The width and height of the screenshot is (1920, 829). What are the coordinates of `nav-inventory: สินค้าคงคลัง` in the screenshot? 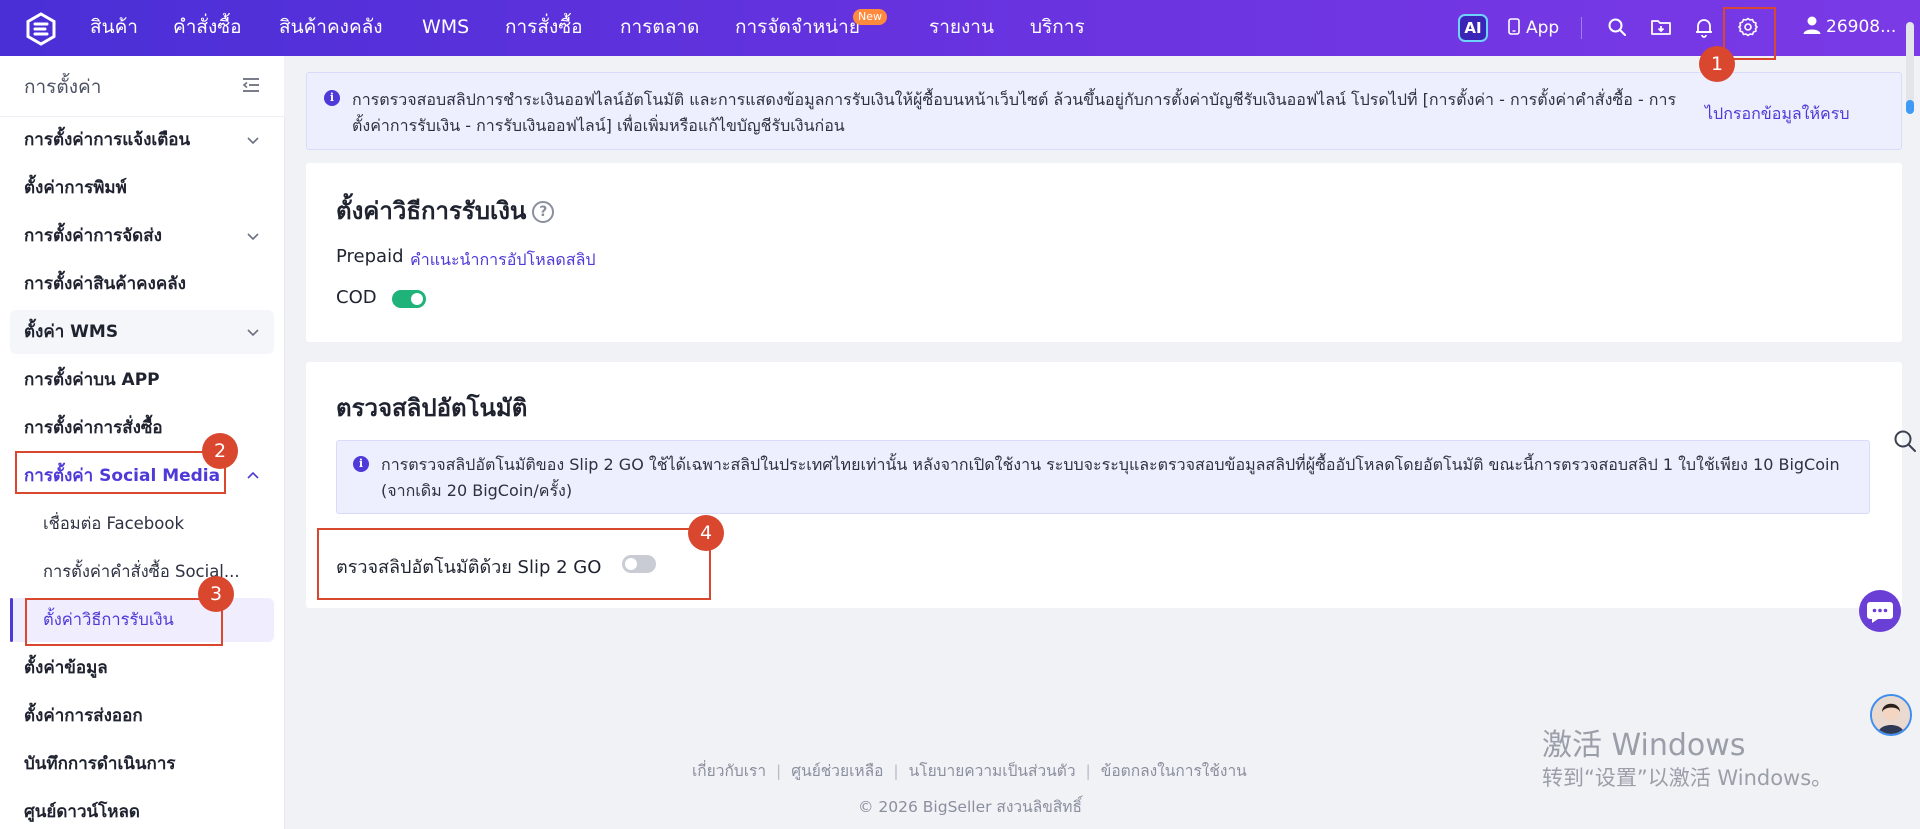 It's located at (331, 28).